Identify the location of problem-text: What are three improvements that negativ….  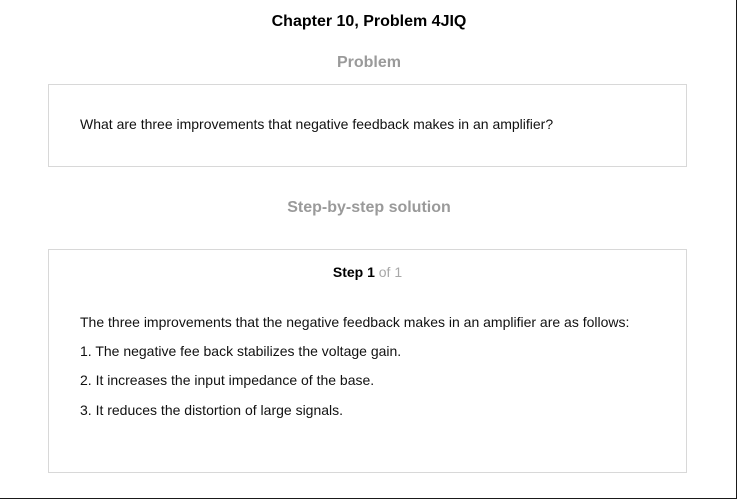
(317, 124).